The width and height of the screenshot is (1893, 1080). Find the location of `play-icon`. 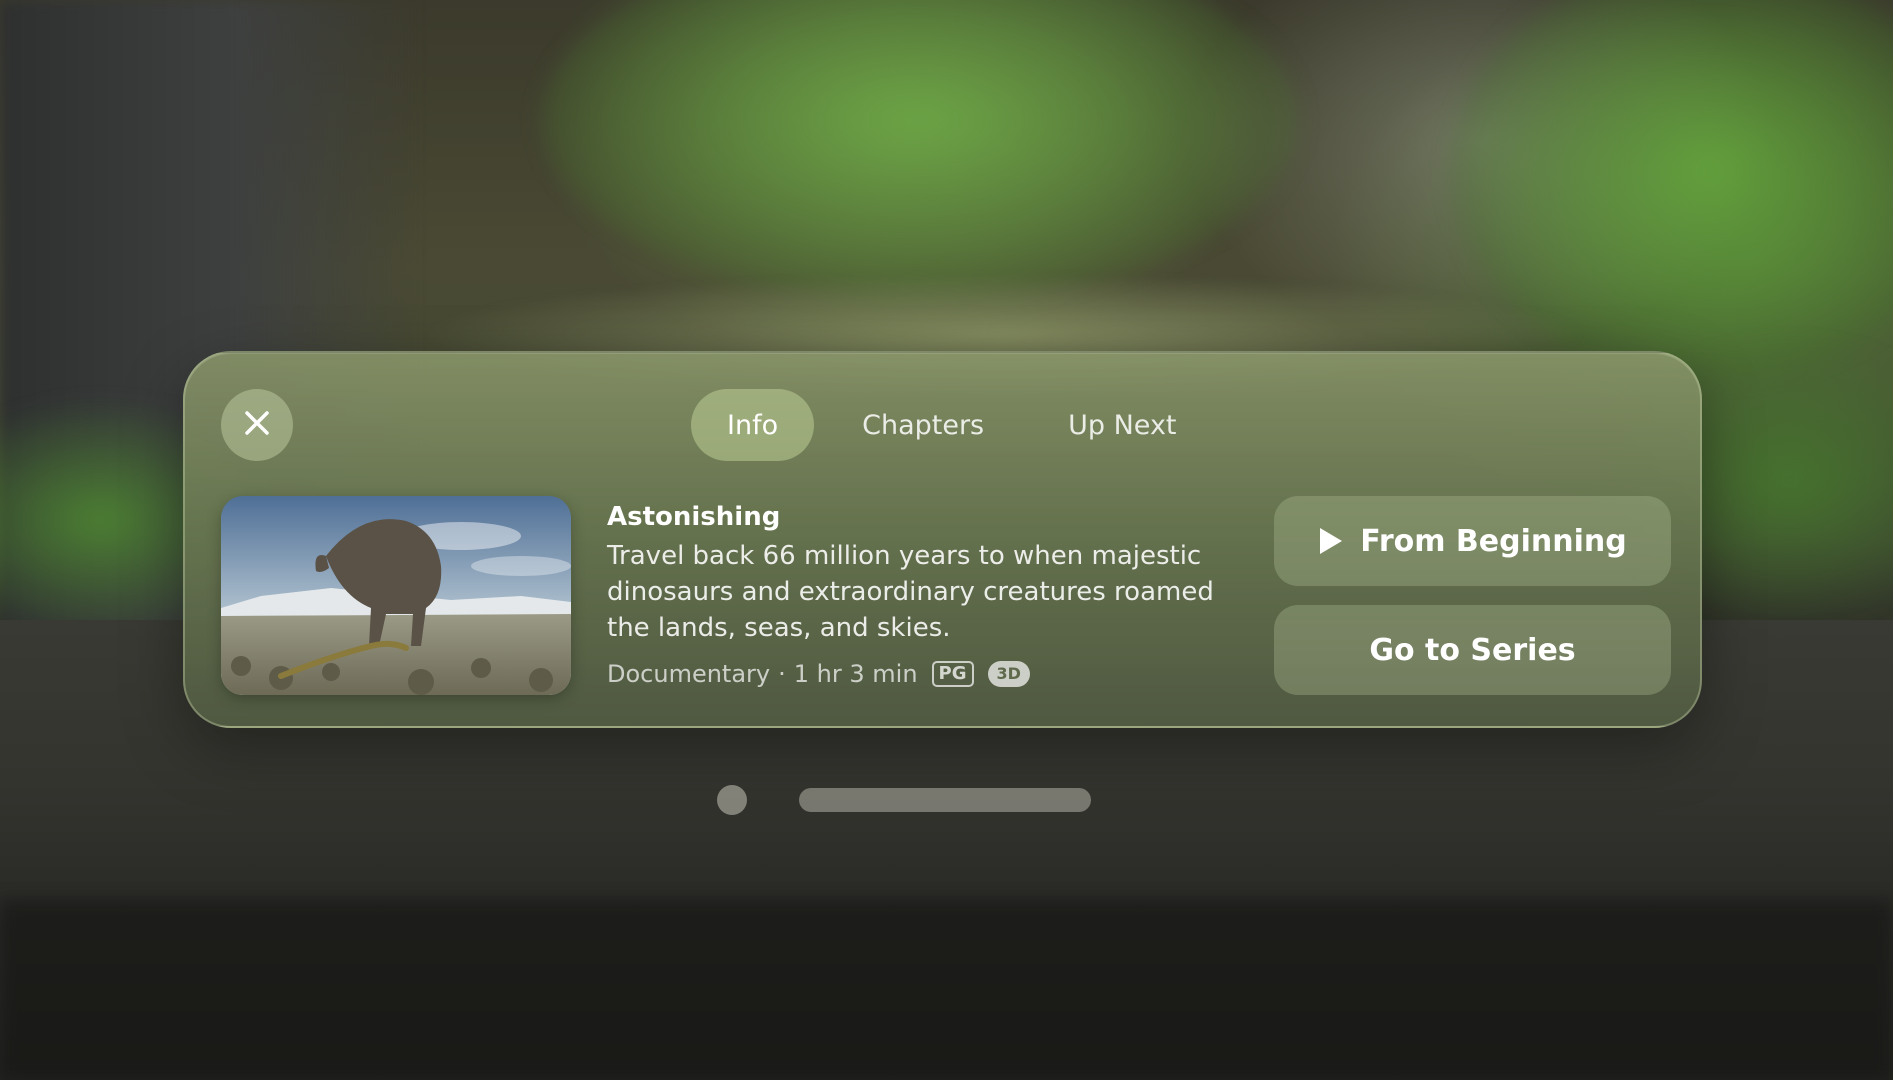

play-icon is located at coordinates (1331, 541).